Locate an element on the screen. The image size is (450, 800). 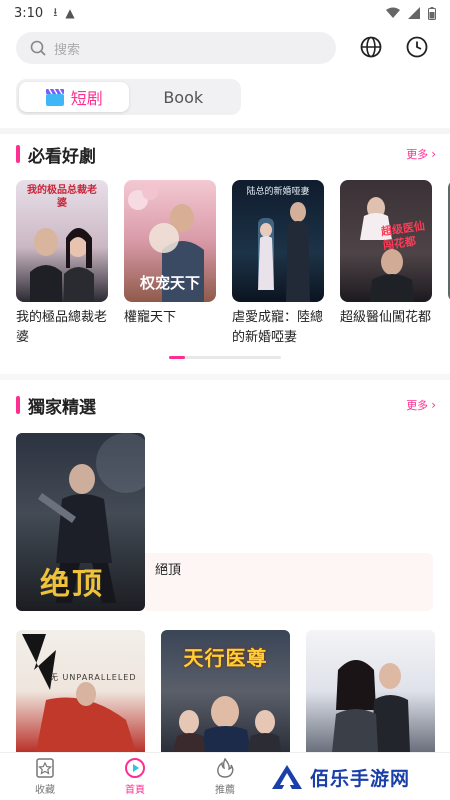
search-placeholder: 搜索 is located at coordinates (67, 50).